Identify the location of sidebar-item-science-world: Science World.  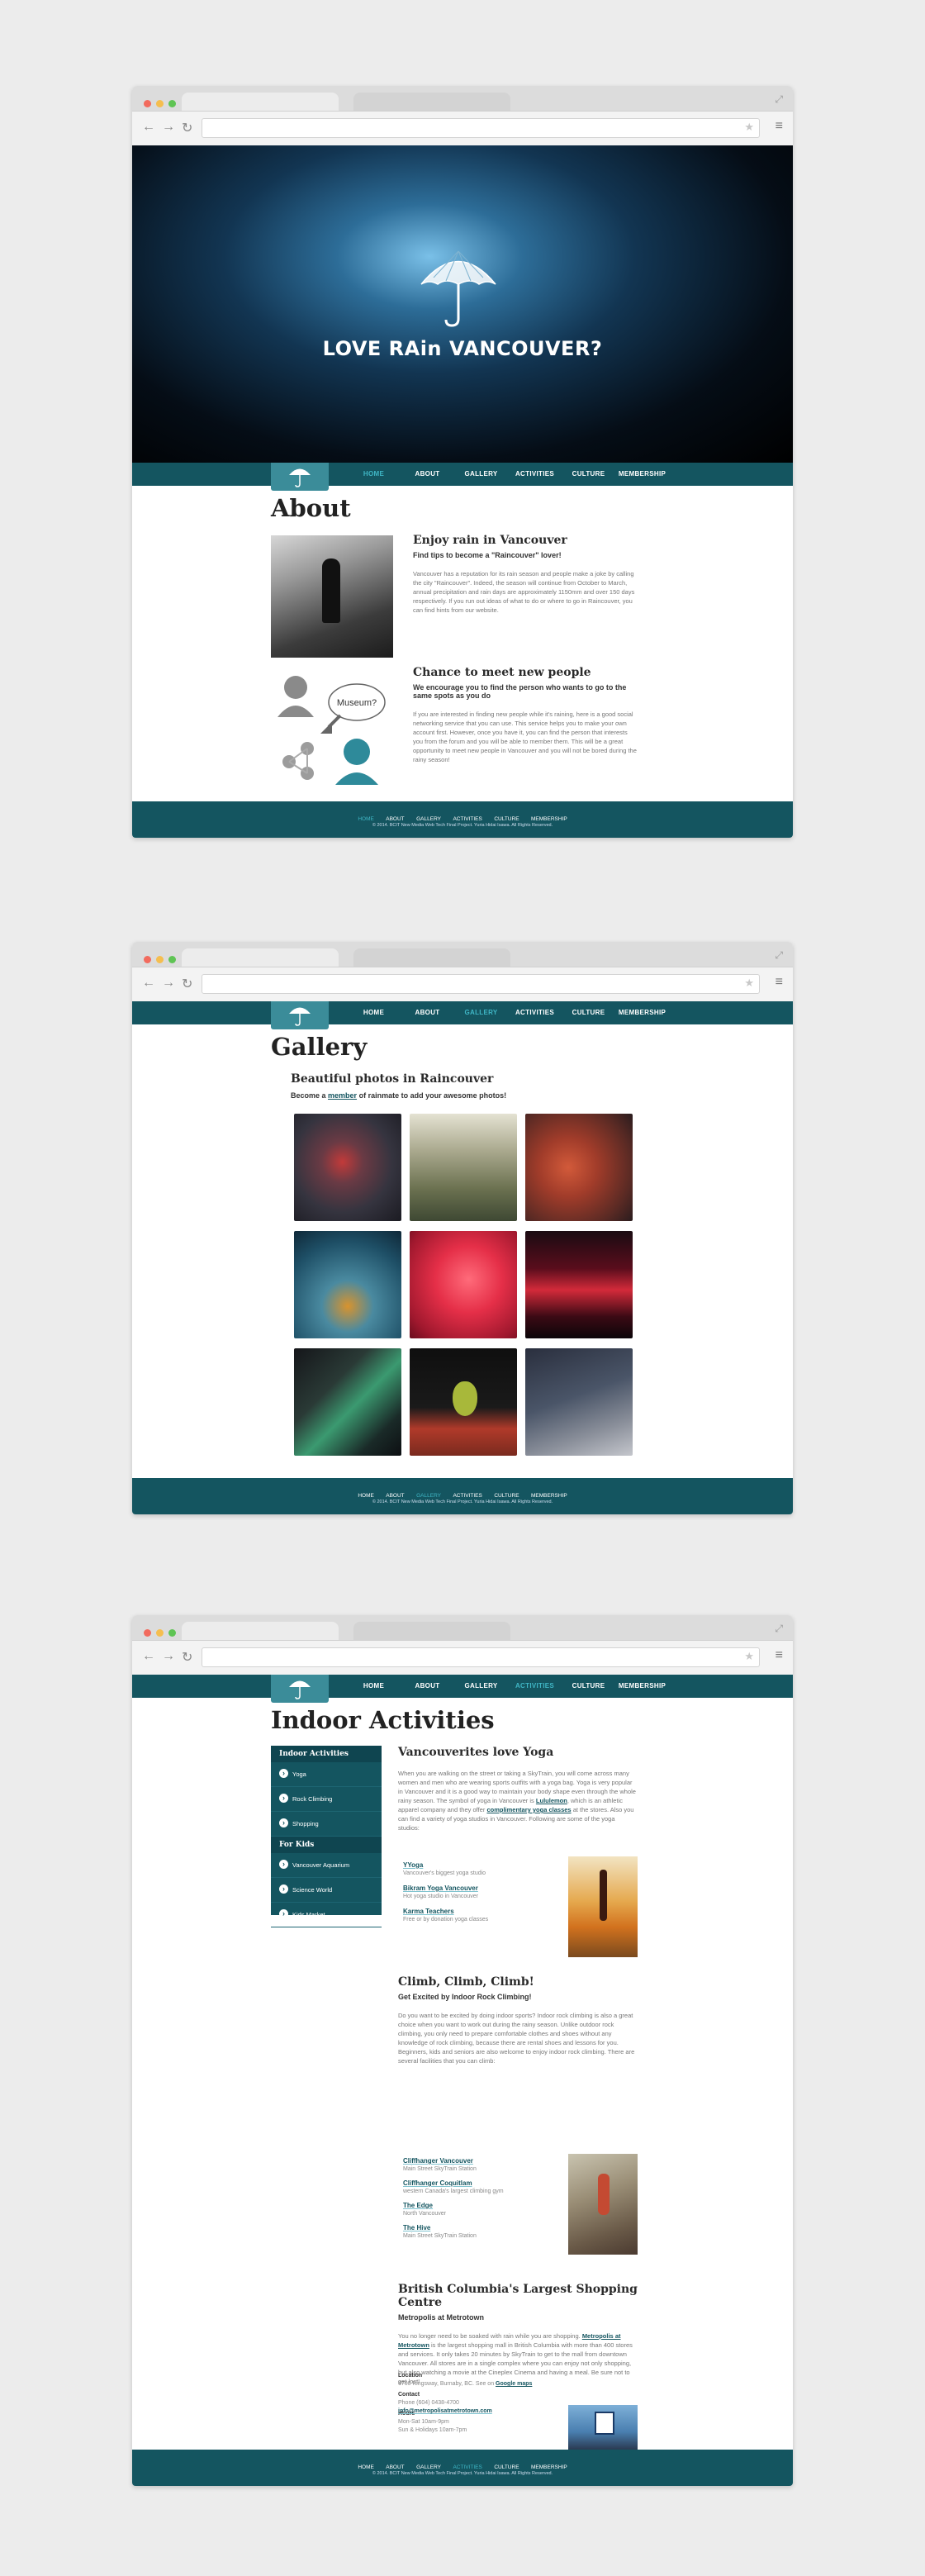
(326, 1891).